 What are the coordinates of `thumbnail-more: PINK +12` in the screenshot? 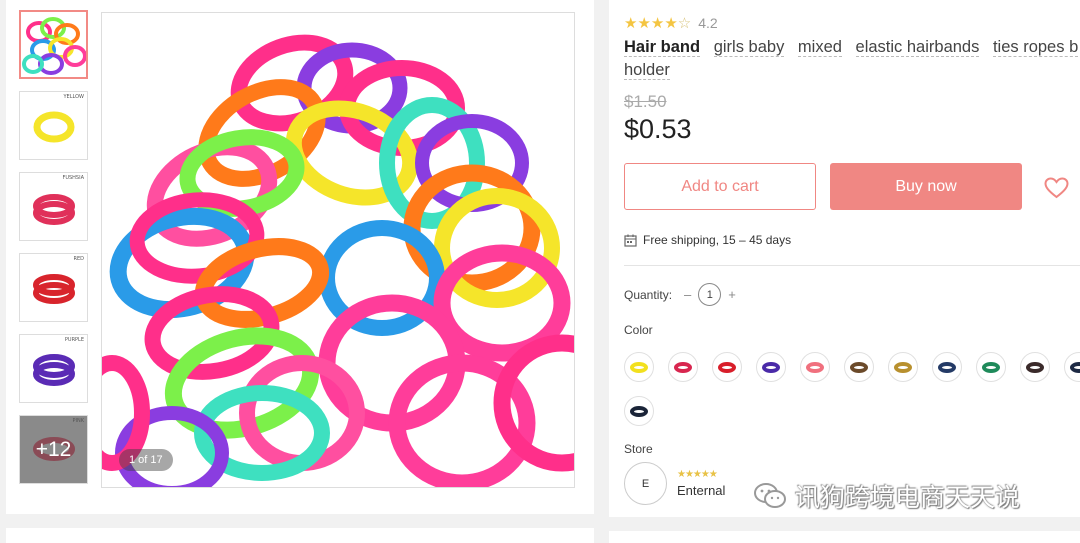 It's located at (53, 449).